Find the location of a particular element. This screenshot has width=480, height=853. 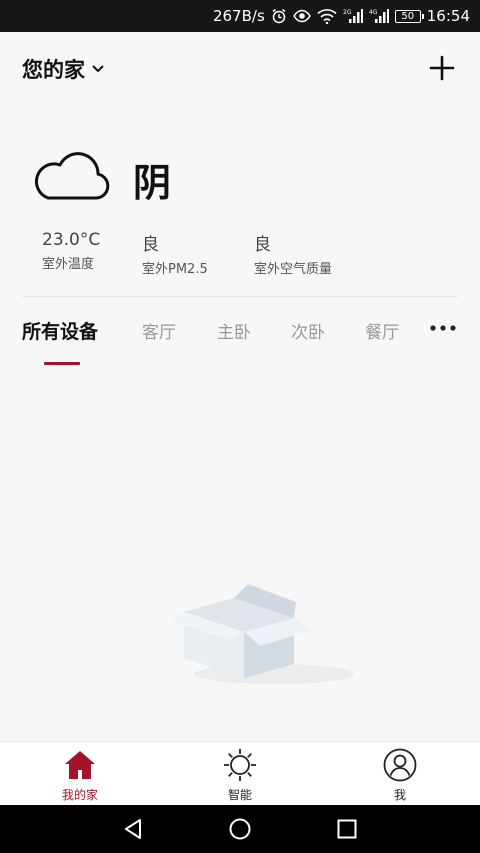

home-title: 您的家 is located at coordinates (53, 70).